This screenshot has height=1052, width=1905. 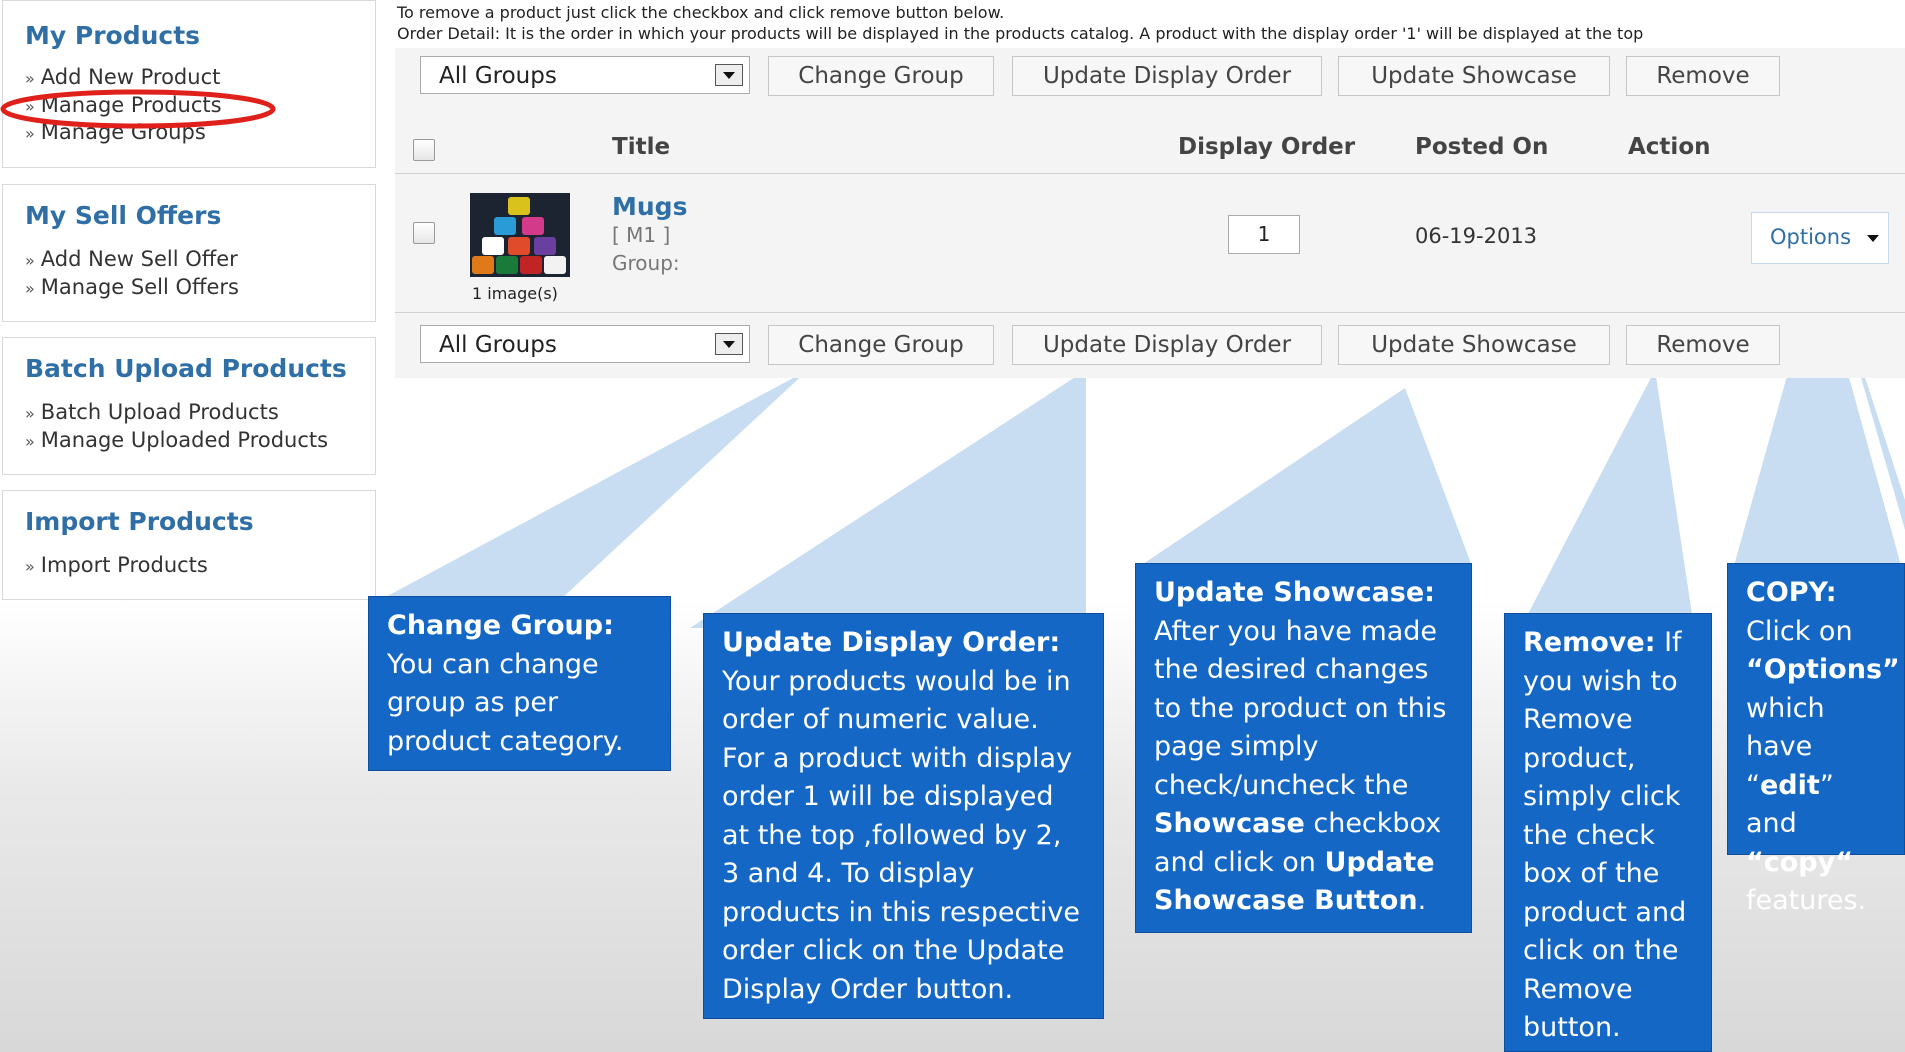 I want to click on my-products-title: My Products, so click(x=113, y=35).